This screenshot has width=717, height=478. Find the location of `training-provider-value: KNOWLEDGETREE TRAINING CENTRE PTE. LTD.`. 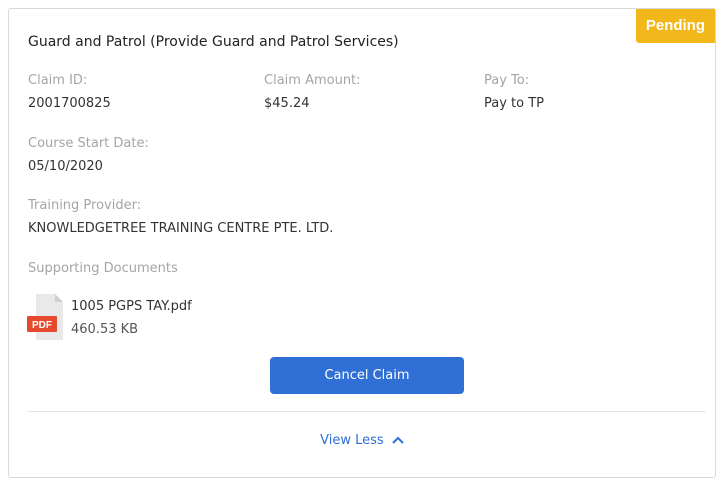

training-provider-value: KNOWLEDGETREE TRAINING CENTRE PTE. LTD. is located at coordinates (181, 228).